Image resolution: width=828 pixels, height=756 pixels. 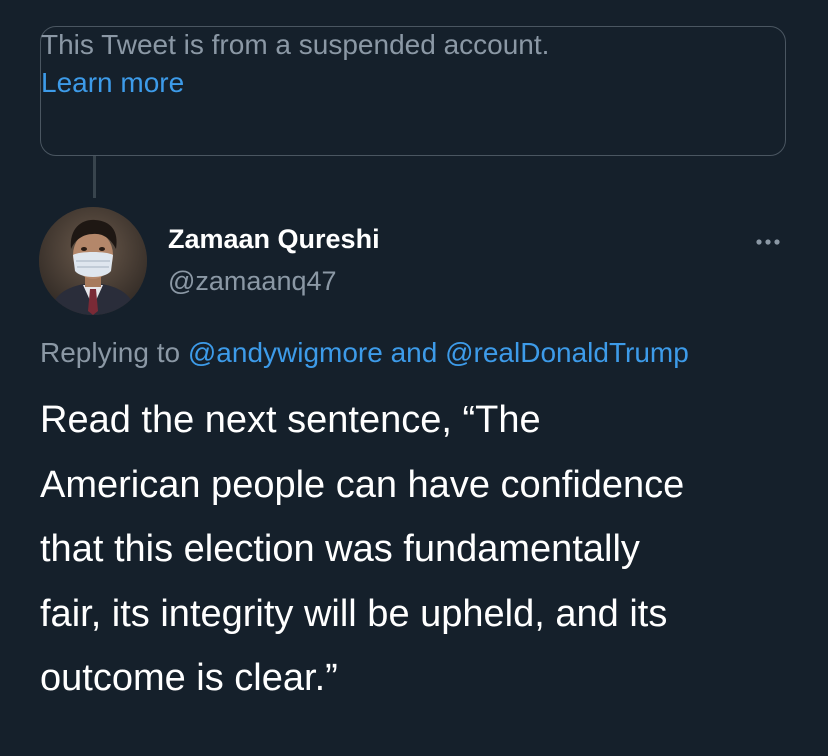 I want to click on avatar, so click(x=93, y=261).